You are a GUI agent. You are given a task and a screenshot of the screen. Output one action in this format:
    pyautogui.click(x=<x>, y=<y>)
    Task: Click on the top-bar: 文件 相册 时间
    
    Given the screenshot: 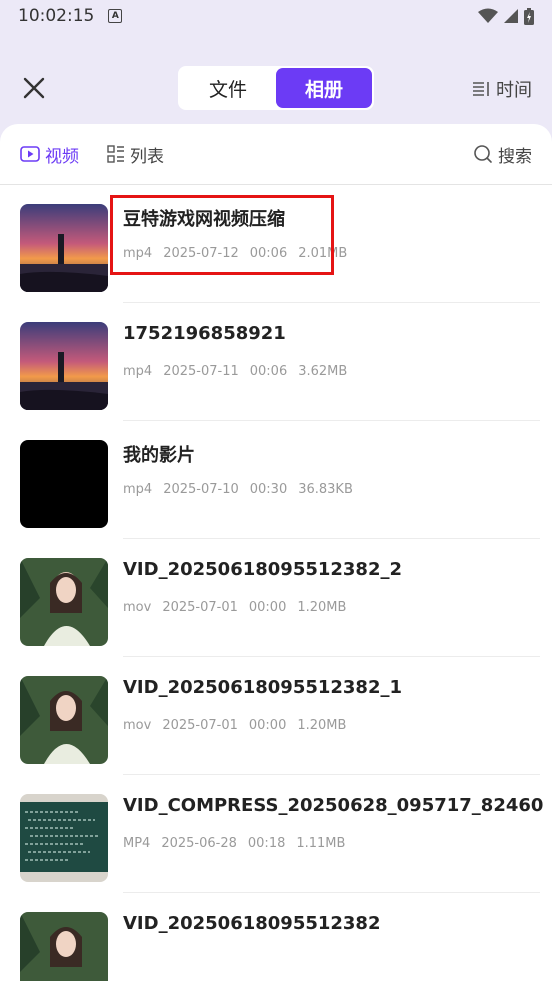 What is the action you would take?
    pyautogui.click(x=276, y=88)
    